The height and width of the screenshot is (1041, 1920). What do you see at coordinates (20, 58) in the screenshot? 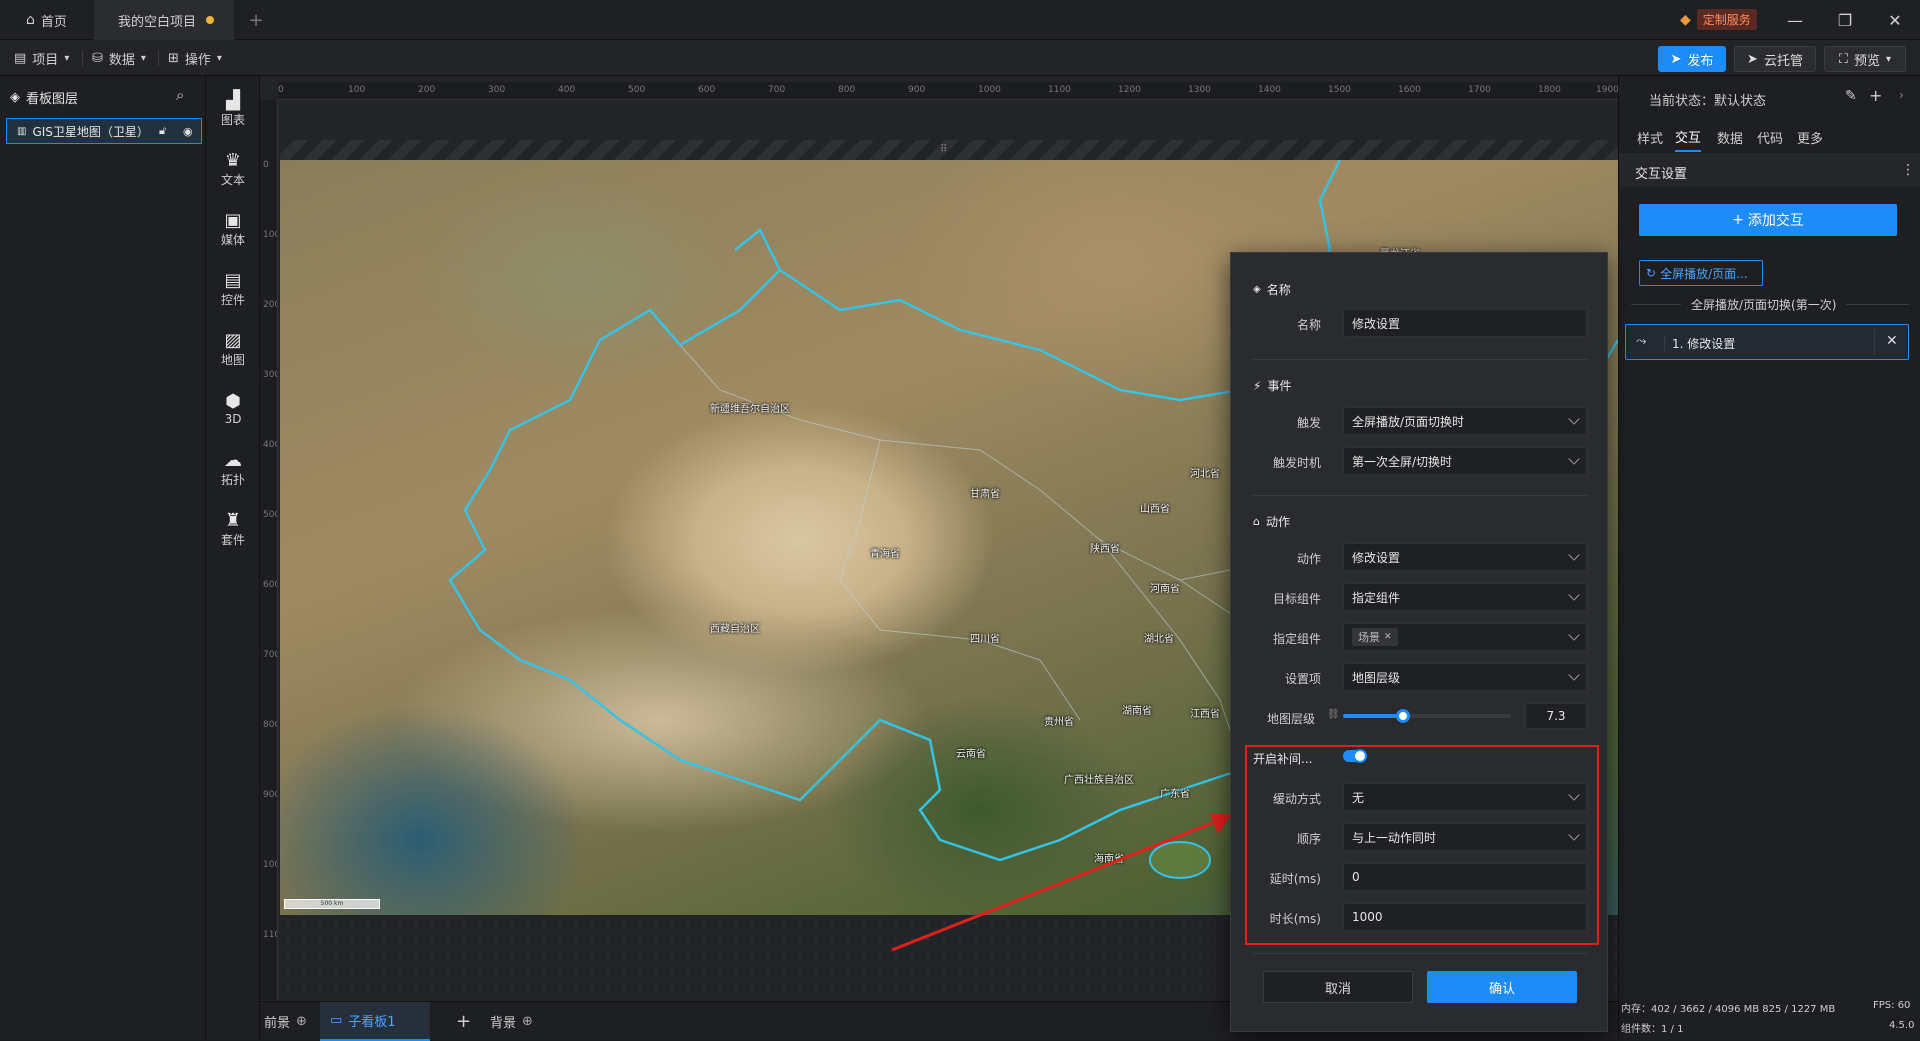
I see `file-icon: ▤` at bounding box center [20, 58].